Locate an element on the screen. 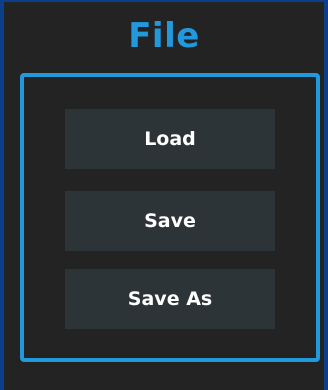 The image size is (328, 390). panel-title: File is located at coordinates (164, 36).